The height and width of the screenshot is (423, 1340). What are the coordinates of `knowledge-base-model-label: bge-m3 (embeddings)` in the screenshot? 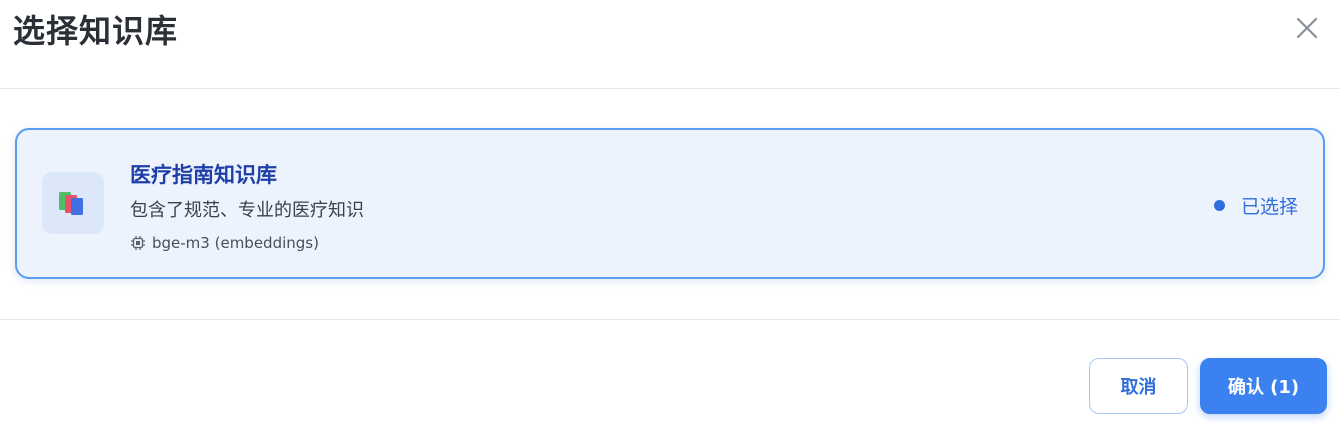 It's located at (235, 243).